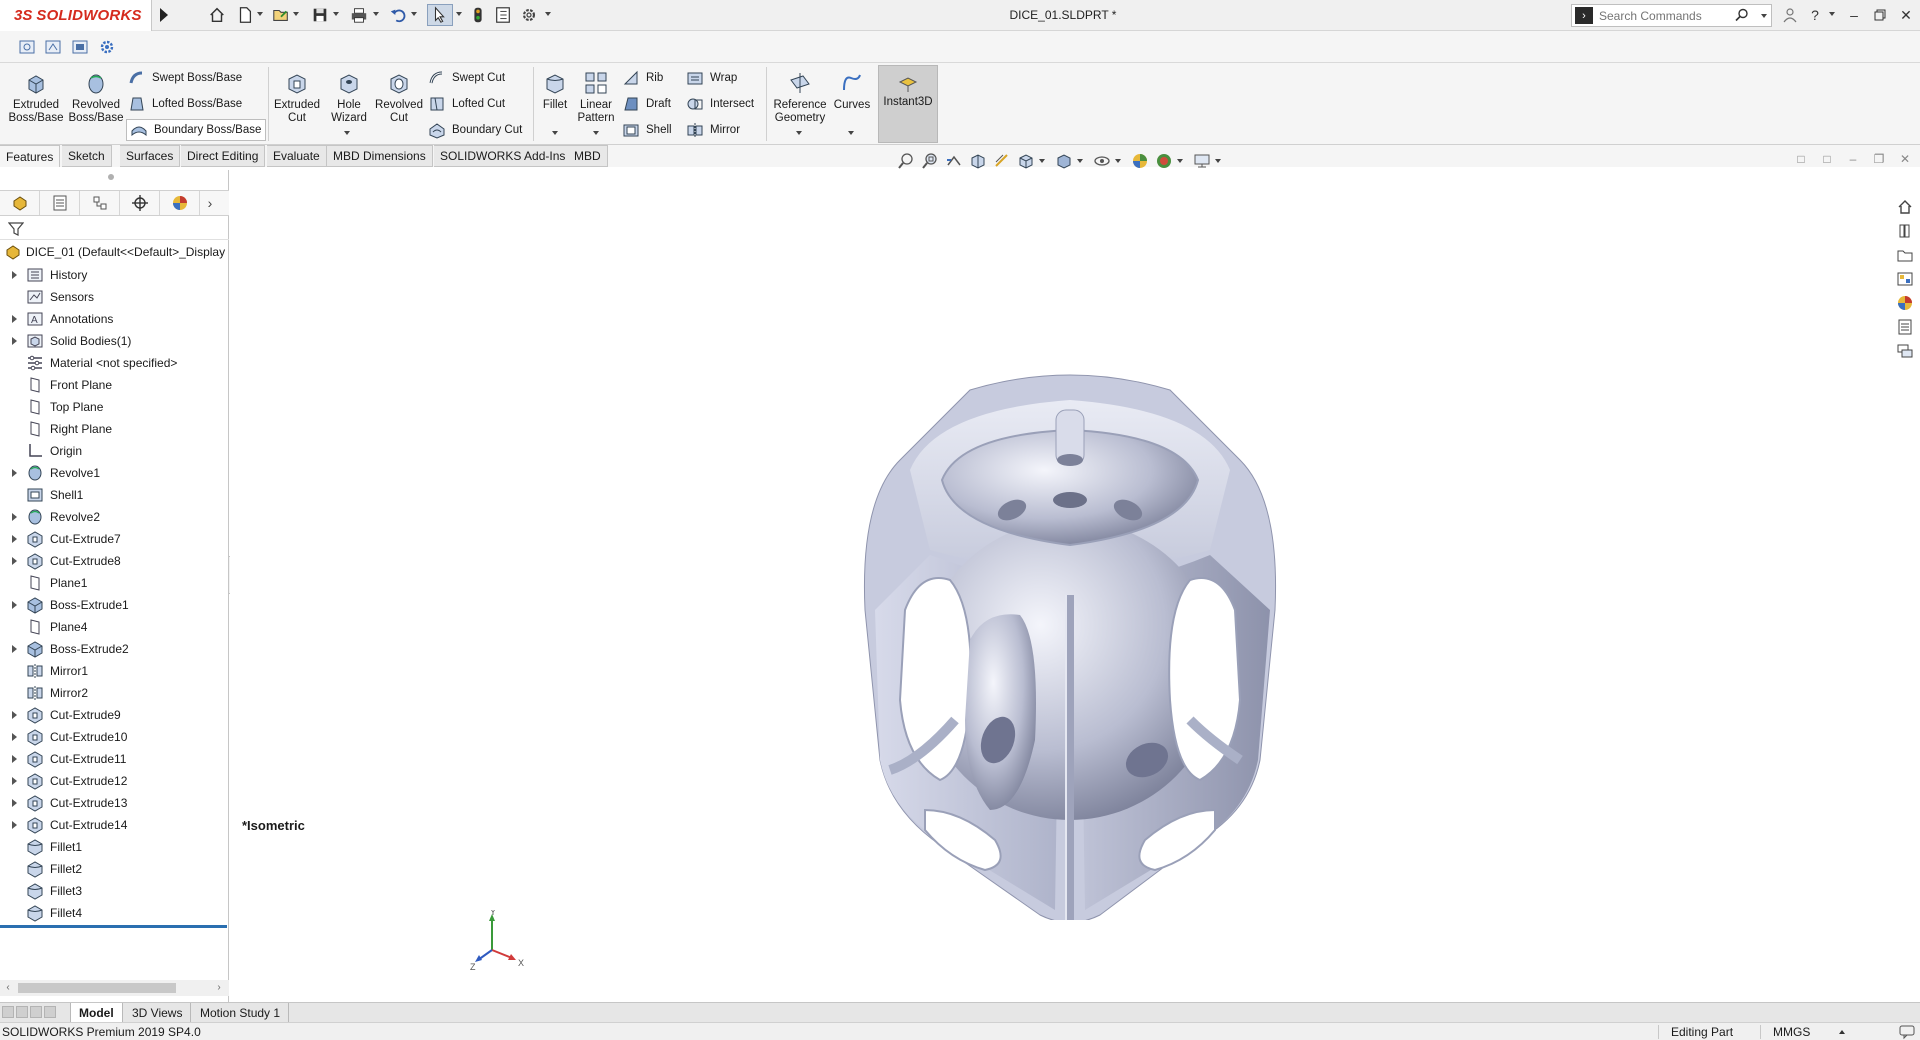  Describe the element at coordinates (30, 156) in the screenshot. I see `tab-features: Features` at that location.